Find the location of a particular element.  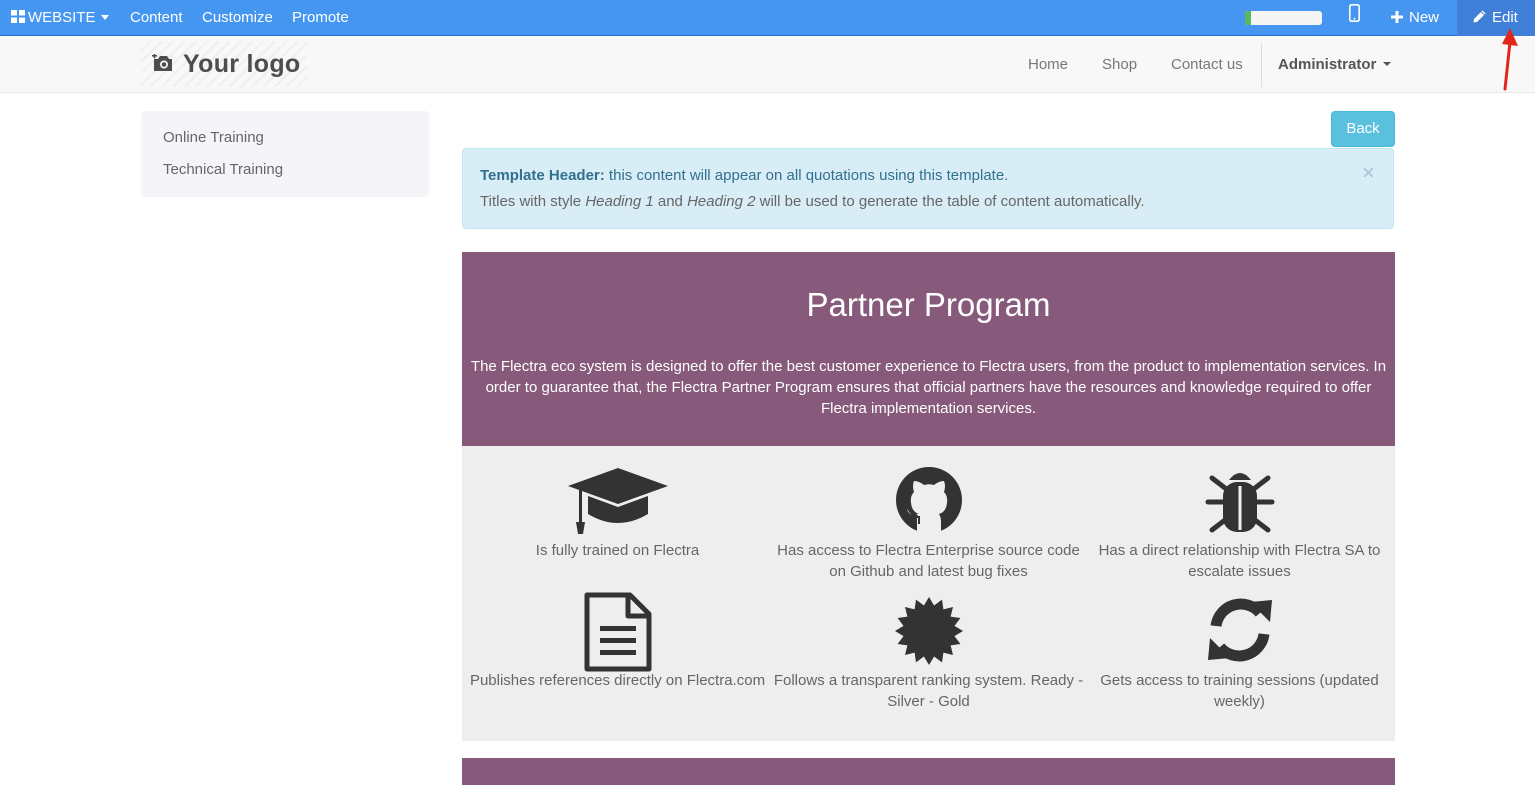

website-menu-label: WEBSITE is located at coordinates (62, 17).